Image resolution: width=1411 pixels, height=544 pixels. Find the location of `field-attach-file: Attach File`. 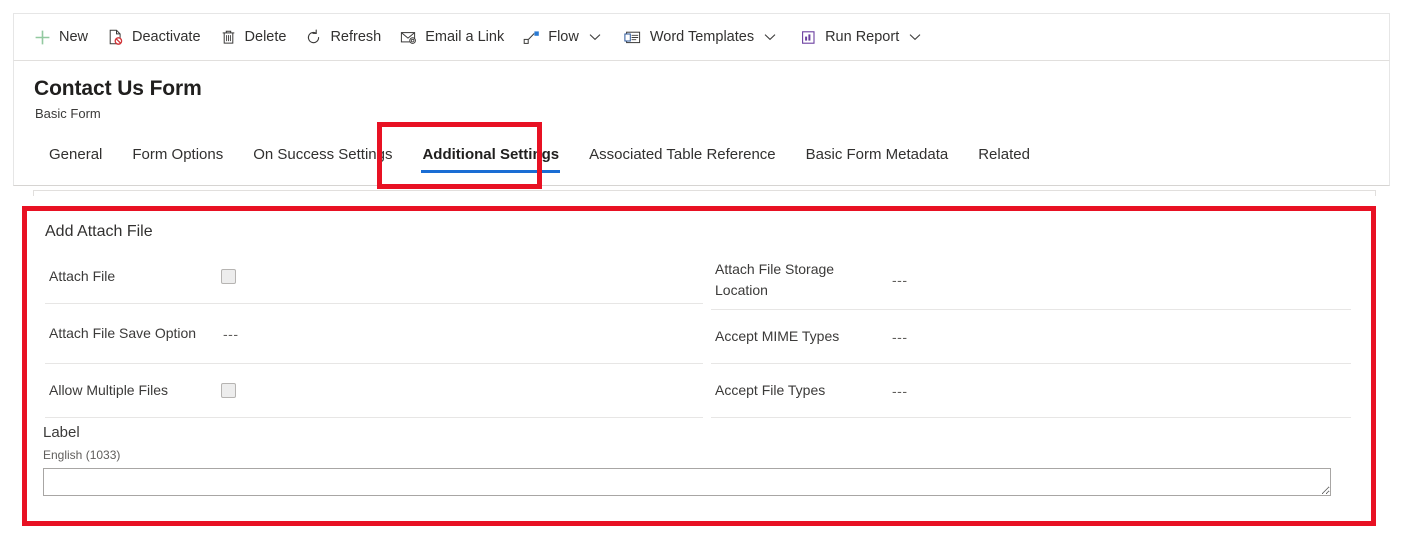

field-attach-file: Attach File is located at coordinates (374, 277).